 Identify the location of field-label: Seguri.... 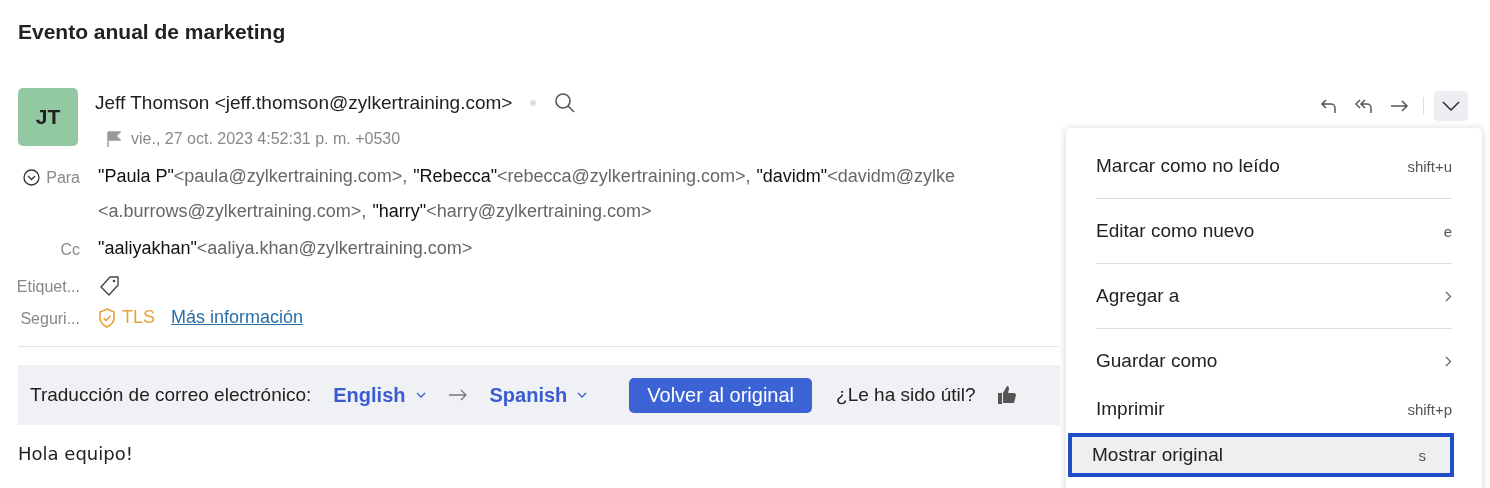
(50, 319).